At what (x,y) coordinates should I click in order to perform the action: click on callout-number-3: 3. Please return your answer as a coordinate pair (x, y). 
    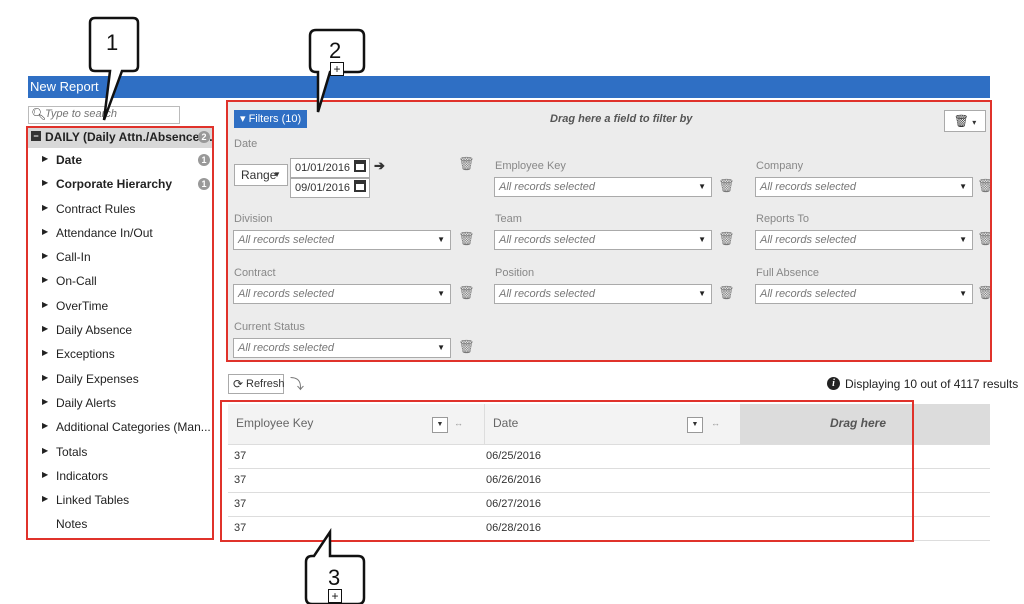
    Looking at the image, I should click on (334, 577).